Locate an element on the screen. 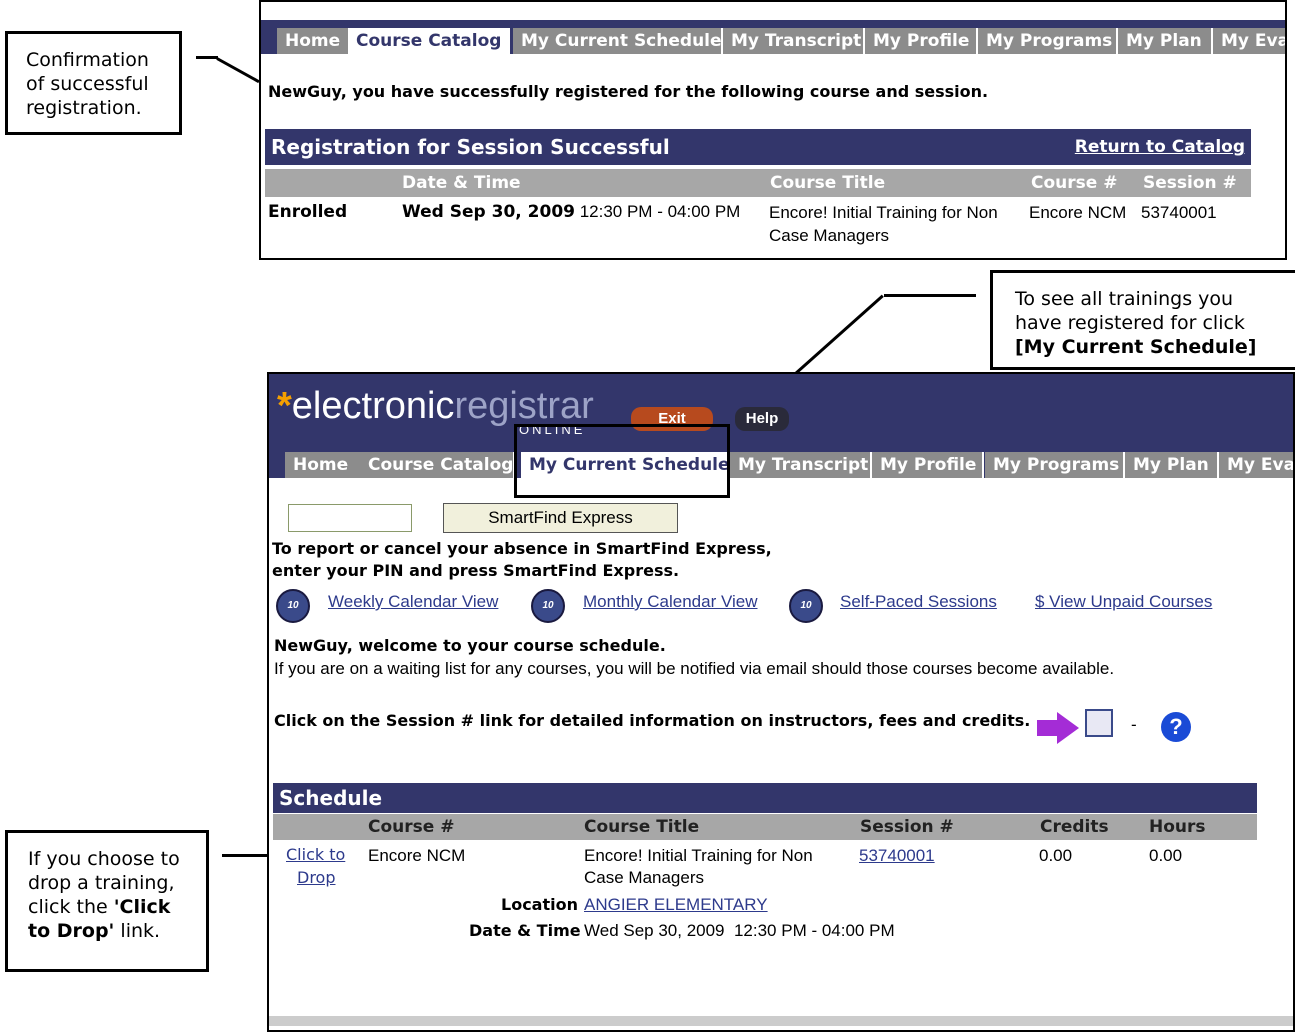 This screenshot has width=1295, height=1032. session-number-link: 53740001 is located at coordinates (897, 856).